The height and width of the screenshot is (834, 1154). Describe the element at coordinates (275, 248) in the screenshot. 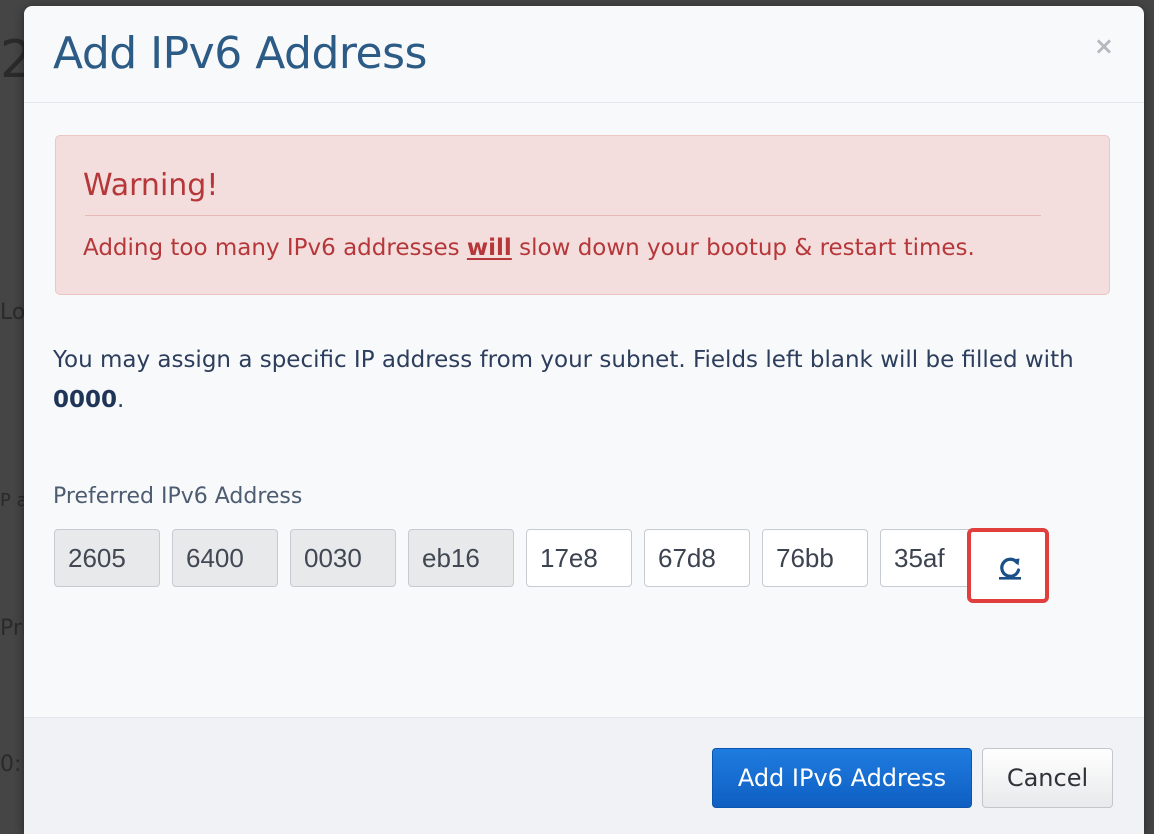

I see `alert-text-before: Adding too many IPv6 addresses` at that location.